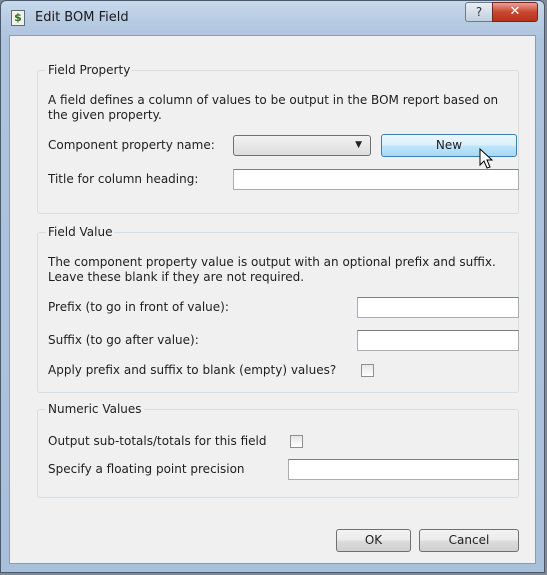 Image resolution: width=547 pixels, height=575 pixels. I want to click on window-title: Edit BOM Field, so click(82, 17).